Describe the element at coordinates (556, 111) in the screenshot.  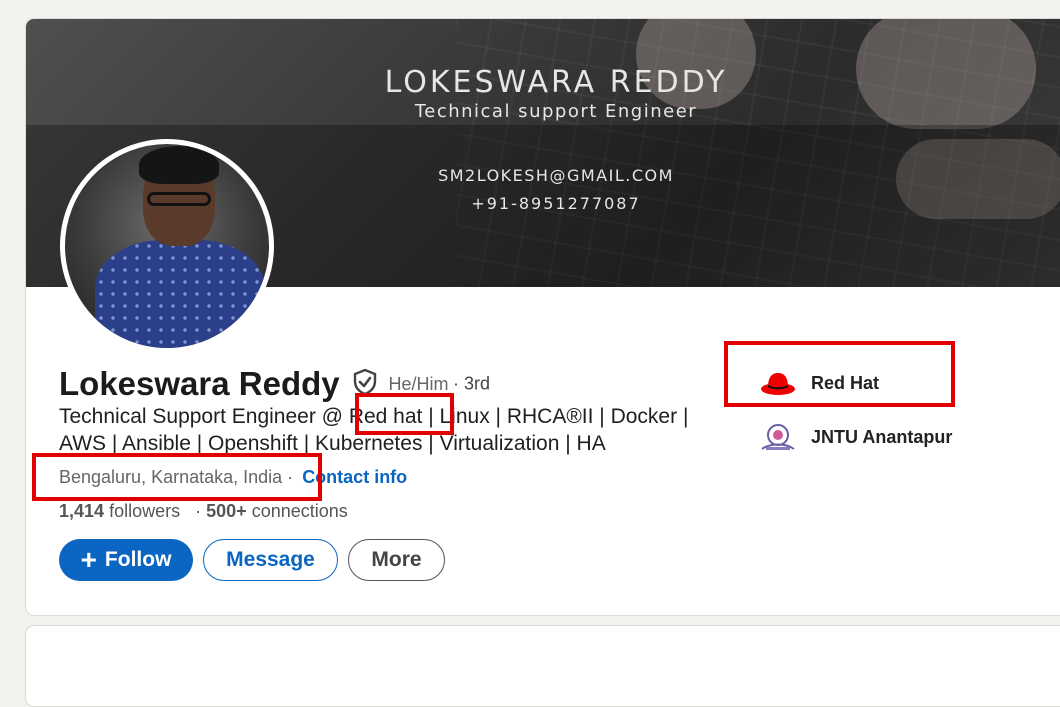
I see `banner-title: Technical support Engineer` at that location.